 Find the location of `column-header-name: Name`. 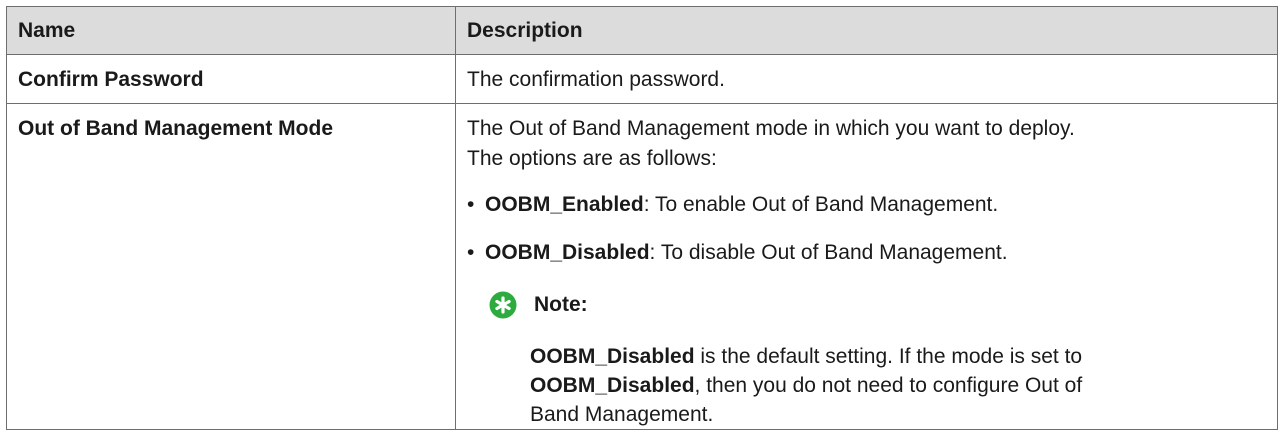

column-header-name: Name is located at coordinates (231, 30).